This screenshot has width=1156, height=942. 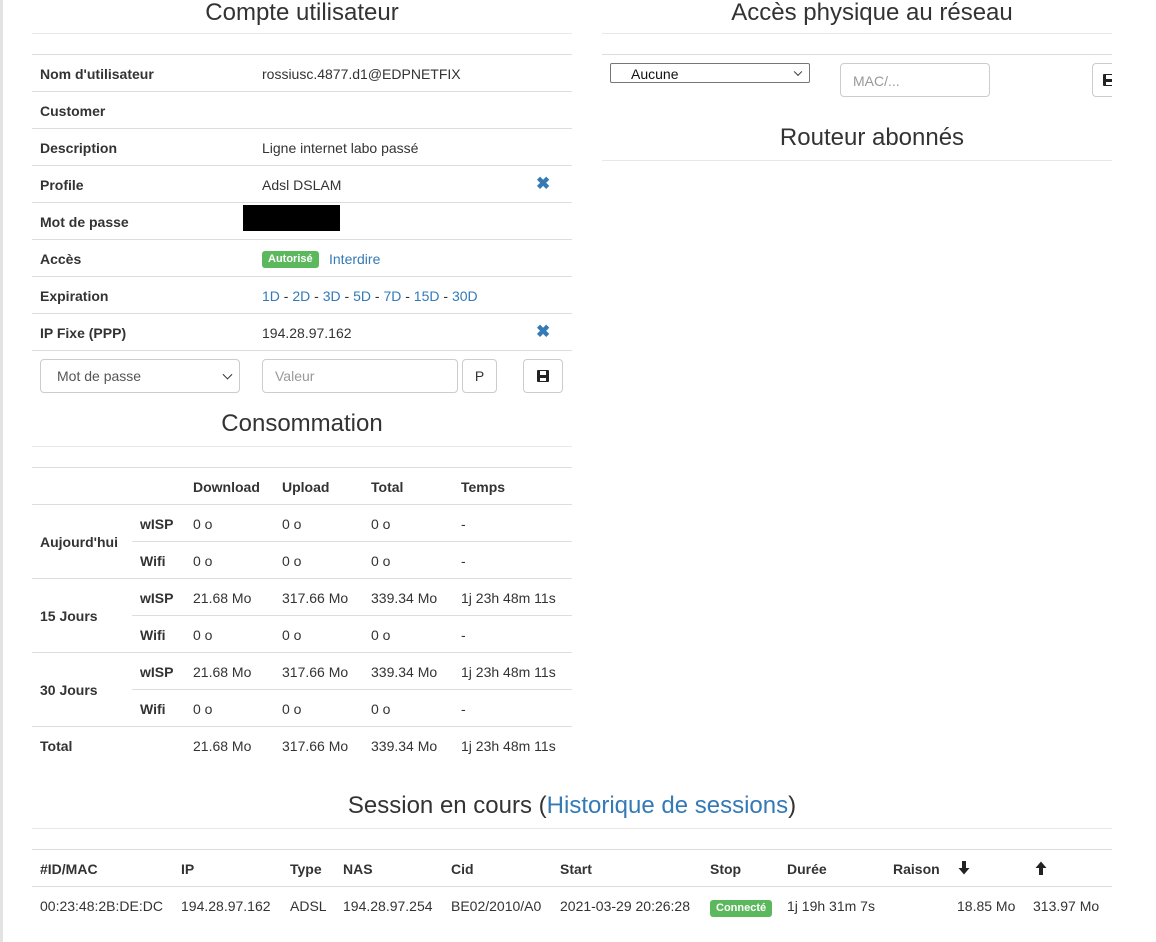 I want to click on expiration-30d-link: 30D, so click(x=465, y=296).